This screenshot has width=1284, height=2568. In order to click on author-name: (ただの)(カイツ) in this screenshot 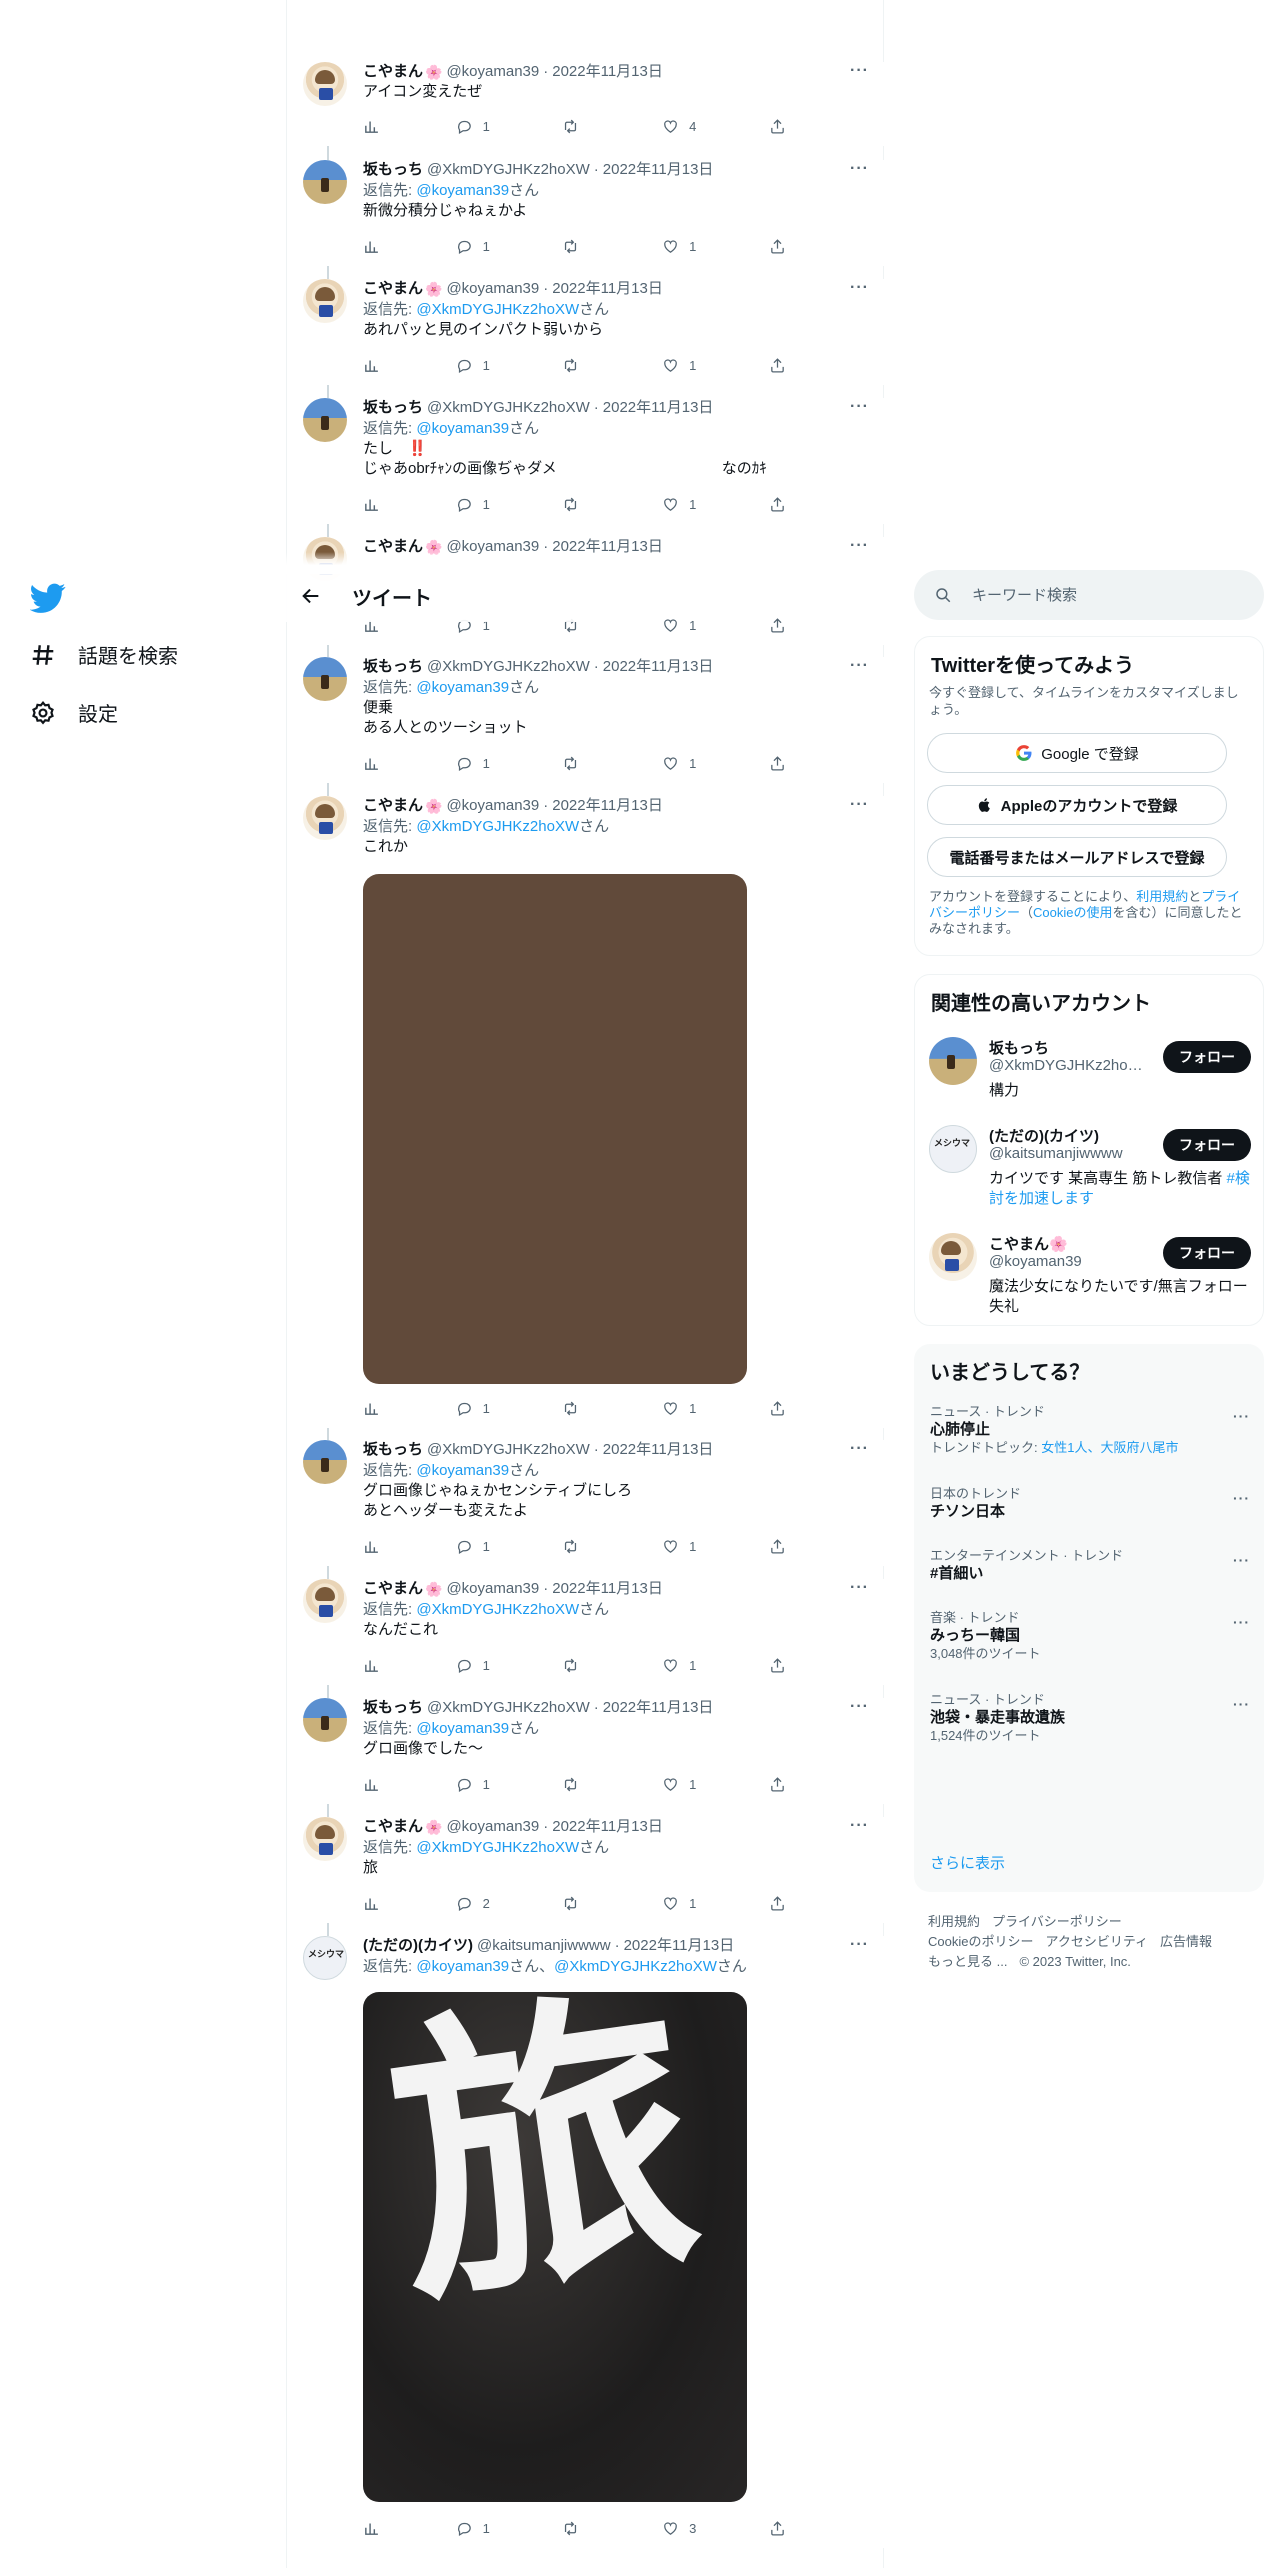, I will do `click(418, 1946)`.